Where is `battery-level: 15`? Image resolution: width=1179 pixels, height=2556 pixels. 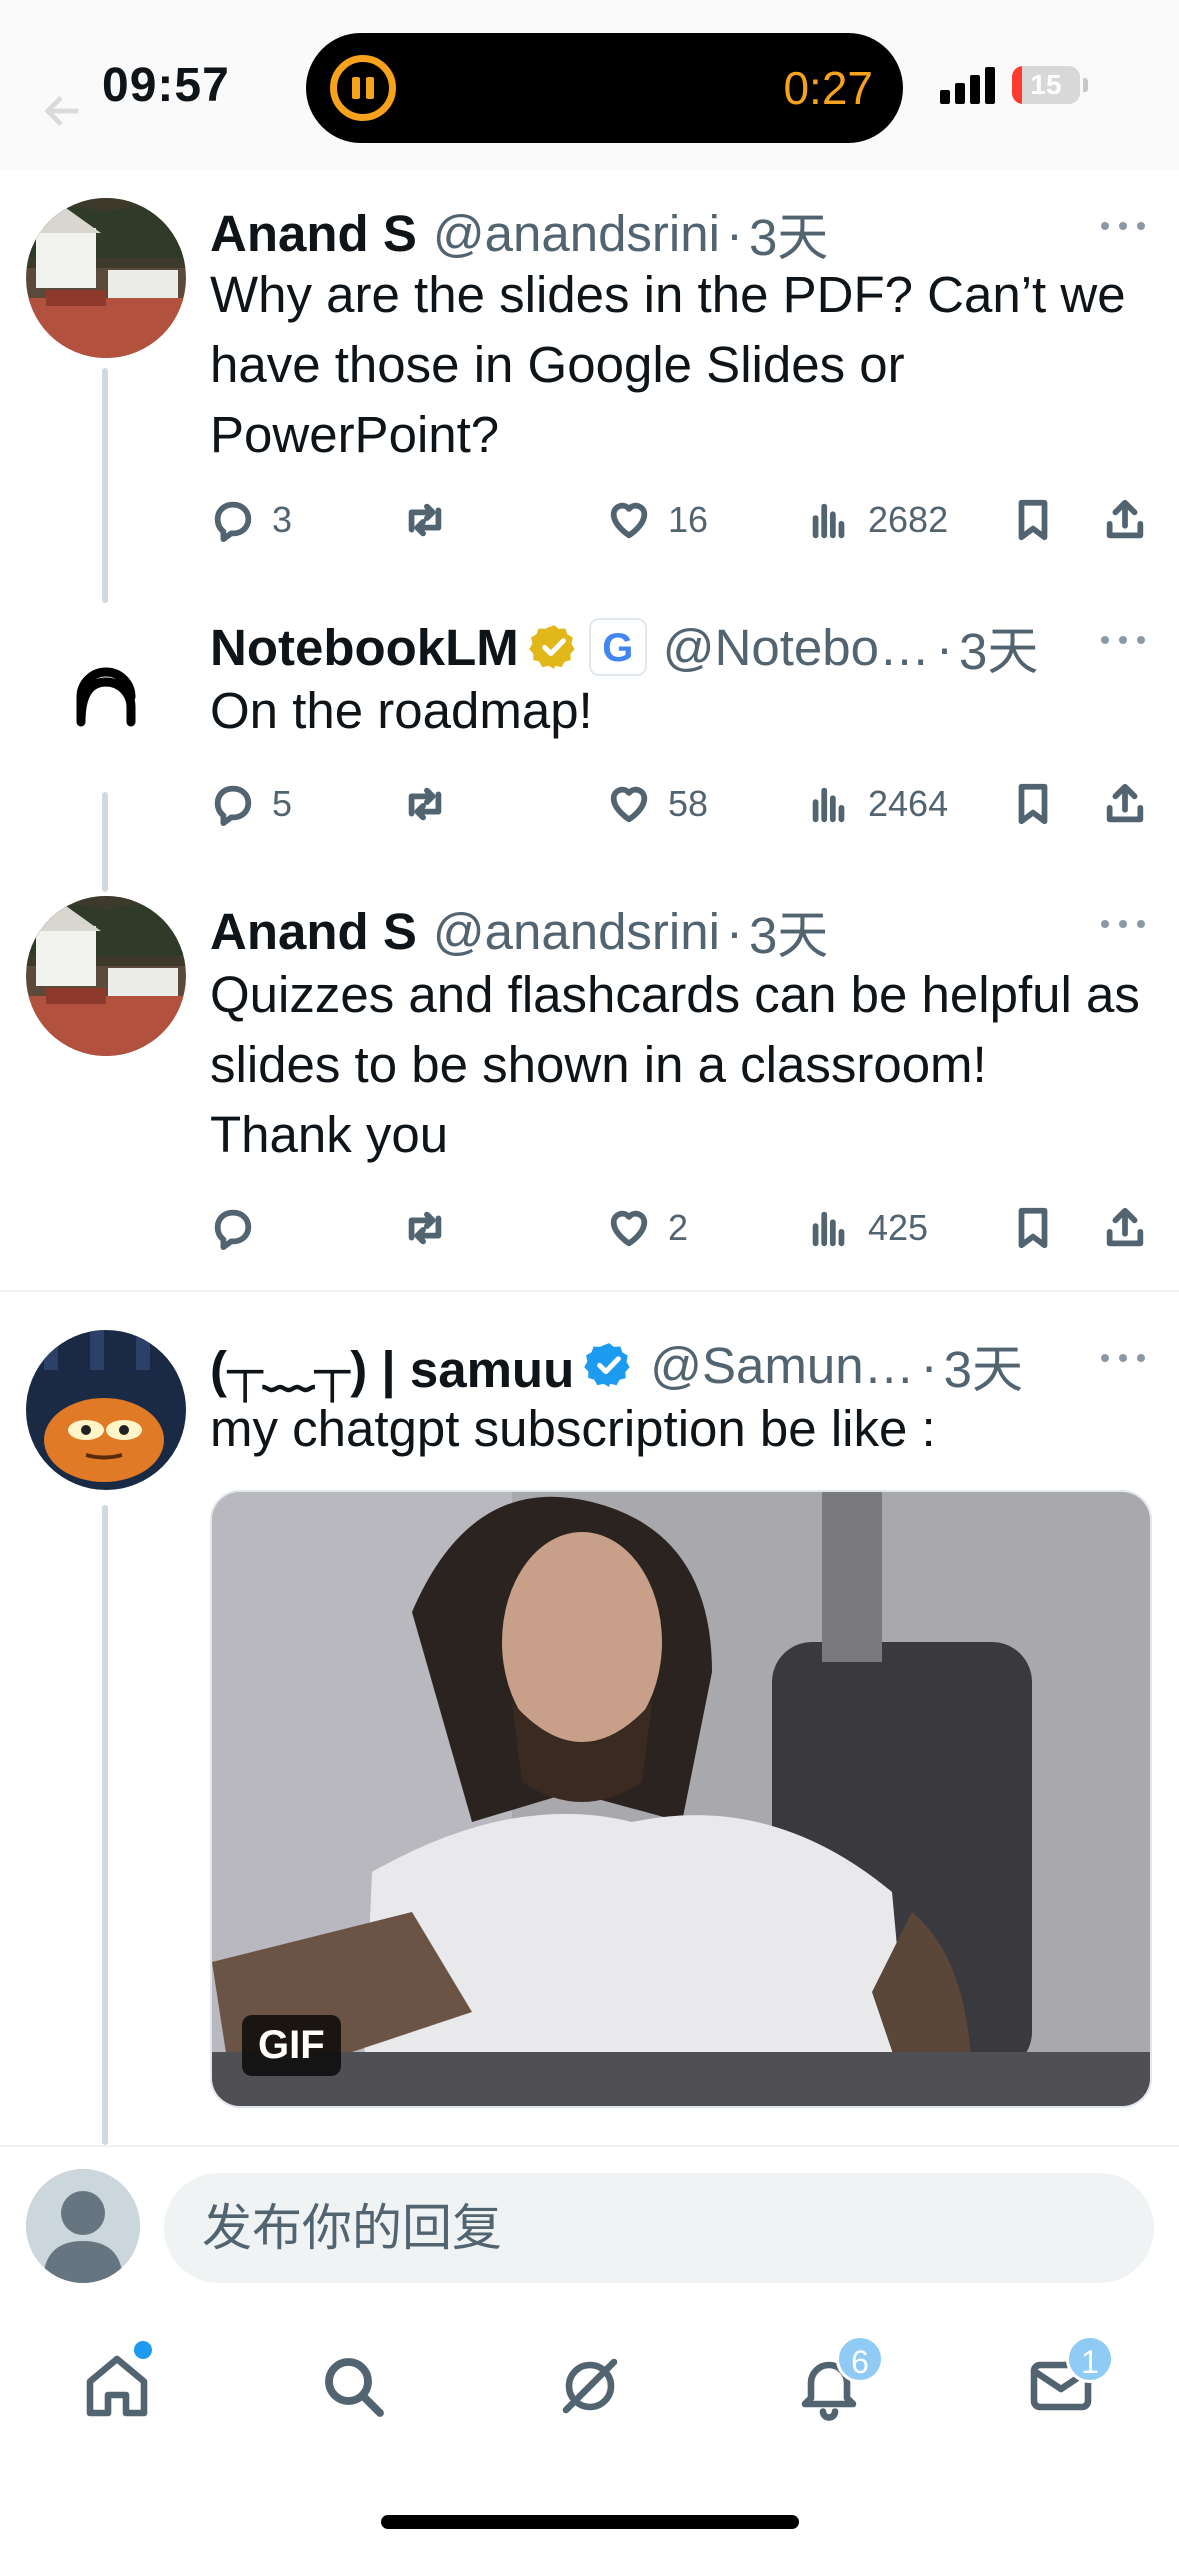
battery-level: 15 is located at coordinates (1046, 84).